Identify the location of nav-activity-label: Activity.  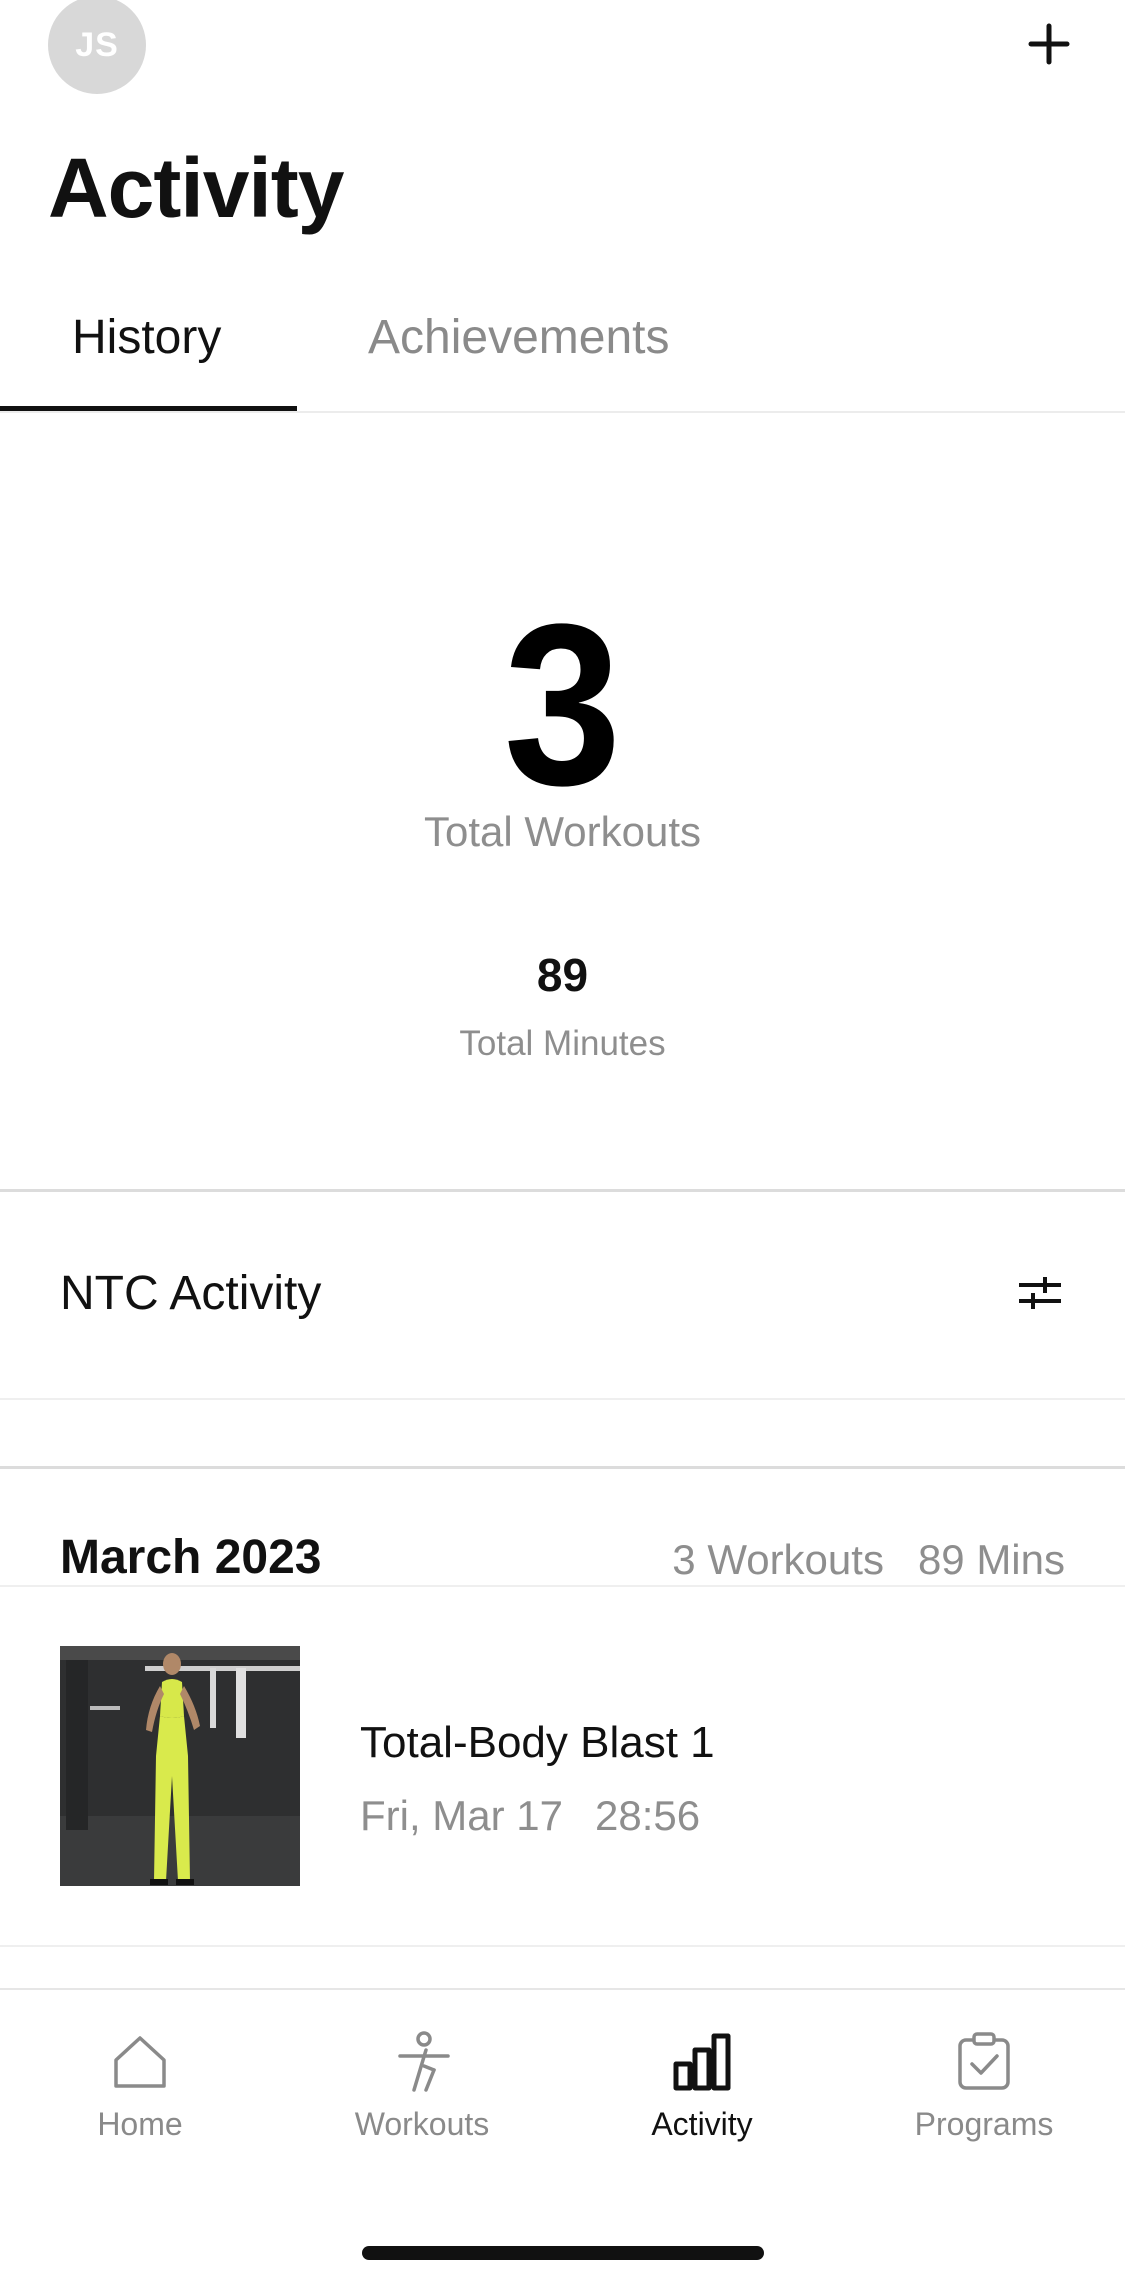
(702, 2124).